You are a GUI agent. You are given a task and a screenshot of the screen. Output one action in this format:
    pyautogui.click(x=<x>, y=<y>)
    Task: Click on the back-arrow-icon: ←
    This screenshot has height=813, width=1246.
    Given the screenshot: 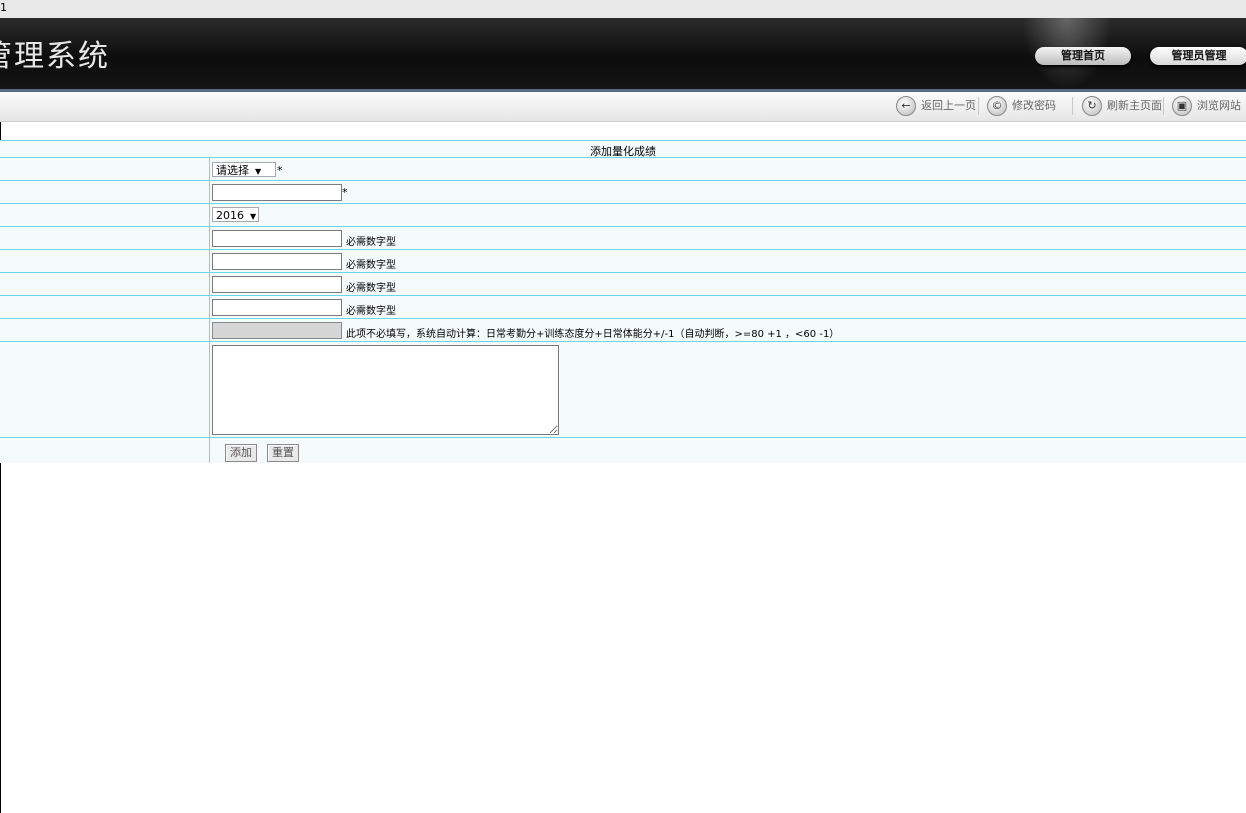 What is the action you would take?
    pyautogui.click(x=906, y=106)
    